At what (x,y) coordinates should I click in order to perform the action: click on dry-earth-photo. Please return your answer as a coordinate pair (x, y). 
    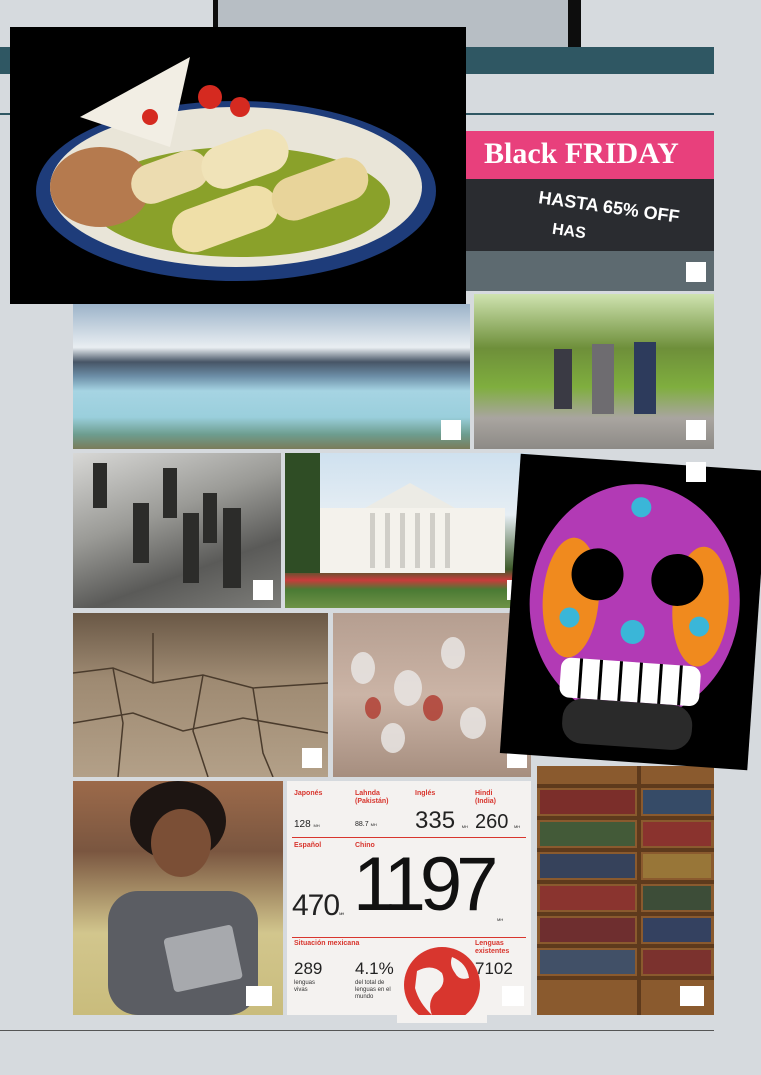
    Looking at the image, I should click on (200, 695).